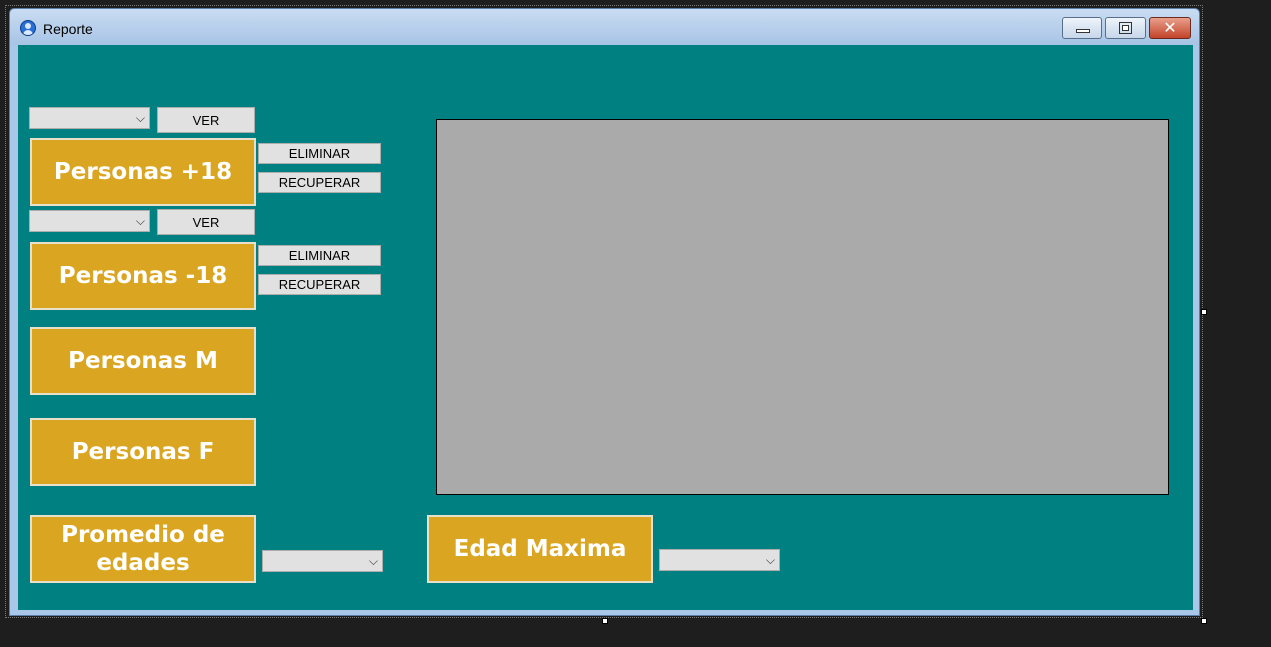 The width and height of the screenshot is (1271, 647). I want to click on select-mayor-combo: ⌵, so click(89, 118).